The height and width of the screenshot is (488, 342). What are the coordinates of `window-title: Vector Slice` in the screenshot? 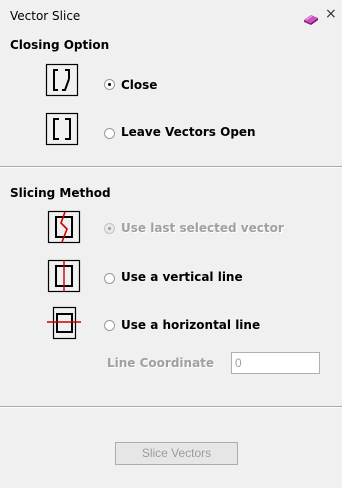 It's located at (45, 16).